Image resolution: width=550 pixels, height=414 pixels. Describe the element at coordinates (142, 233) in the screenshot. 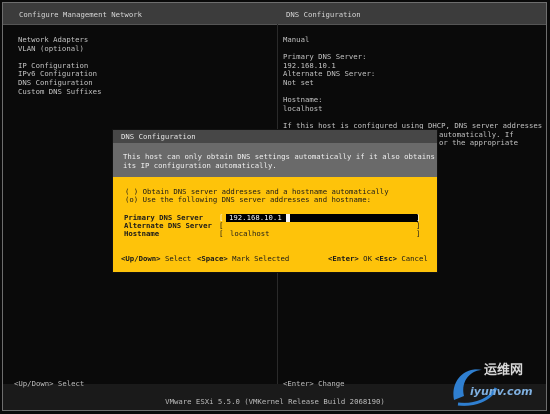

I see `hostname-field-label: Hostname` at that location.